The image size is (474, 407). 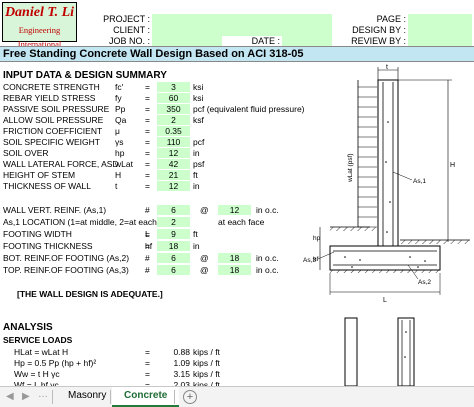 What do you see at coordinates (424, 282) in the screenshot?
I see `as2-label: As,2` at bounding box center [424, 282].